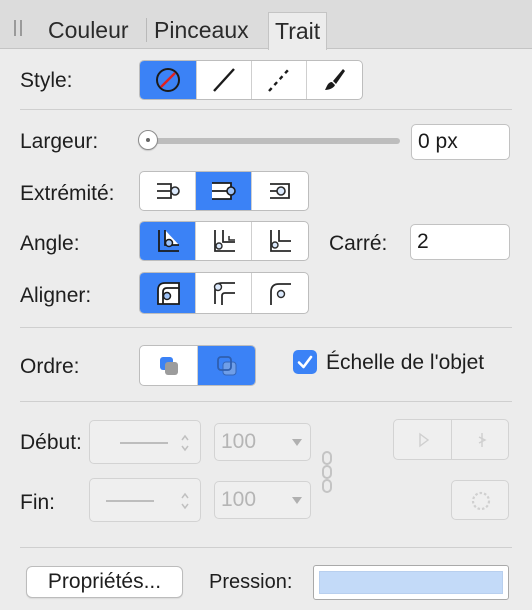 The height and width of the screenshot is (610, 532). I want to click on square-cap-icon, so click(279, 191).